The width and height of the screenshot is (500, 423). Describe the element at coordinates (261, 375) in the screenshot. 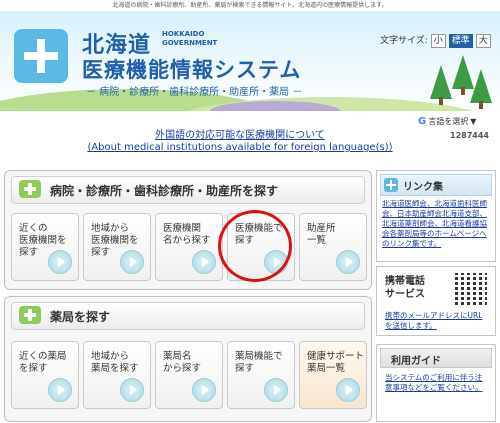

I see `pharmacy-function-button: 薬局機能で 探す` at that location.